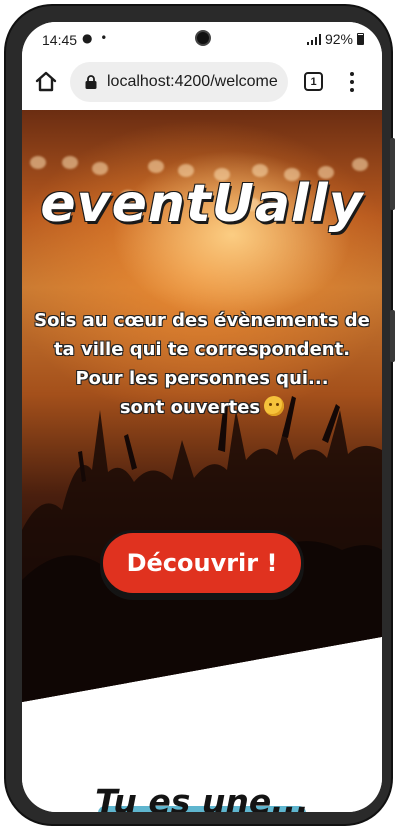  What do you see at coordinates (338, 39) in the screenshot?
I see `battery-percent: 92%` at bounding box center [338, 39].